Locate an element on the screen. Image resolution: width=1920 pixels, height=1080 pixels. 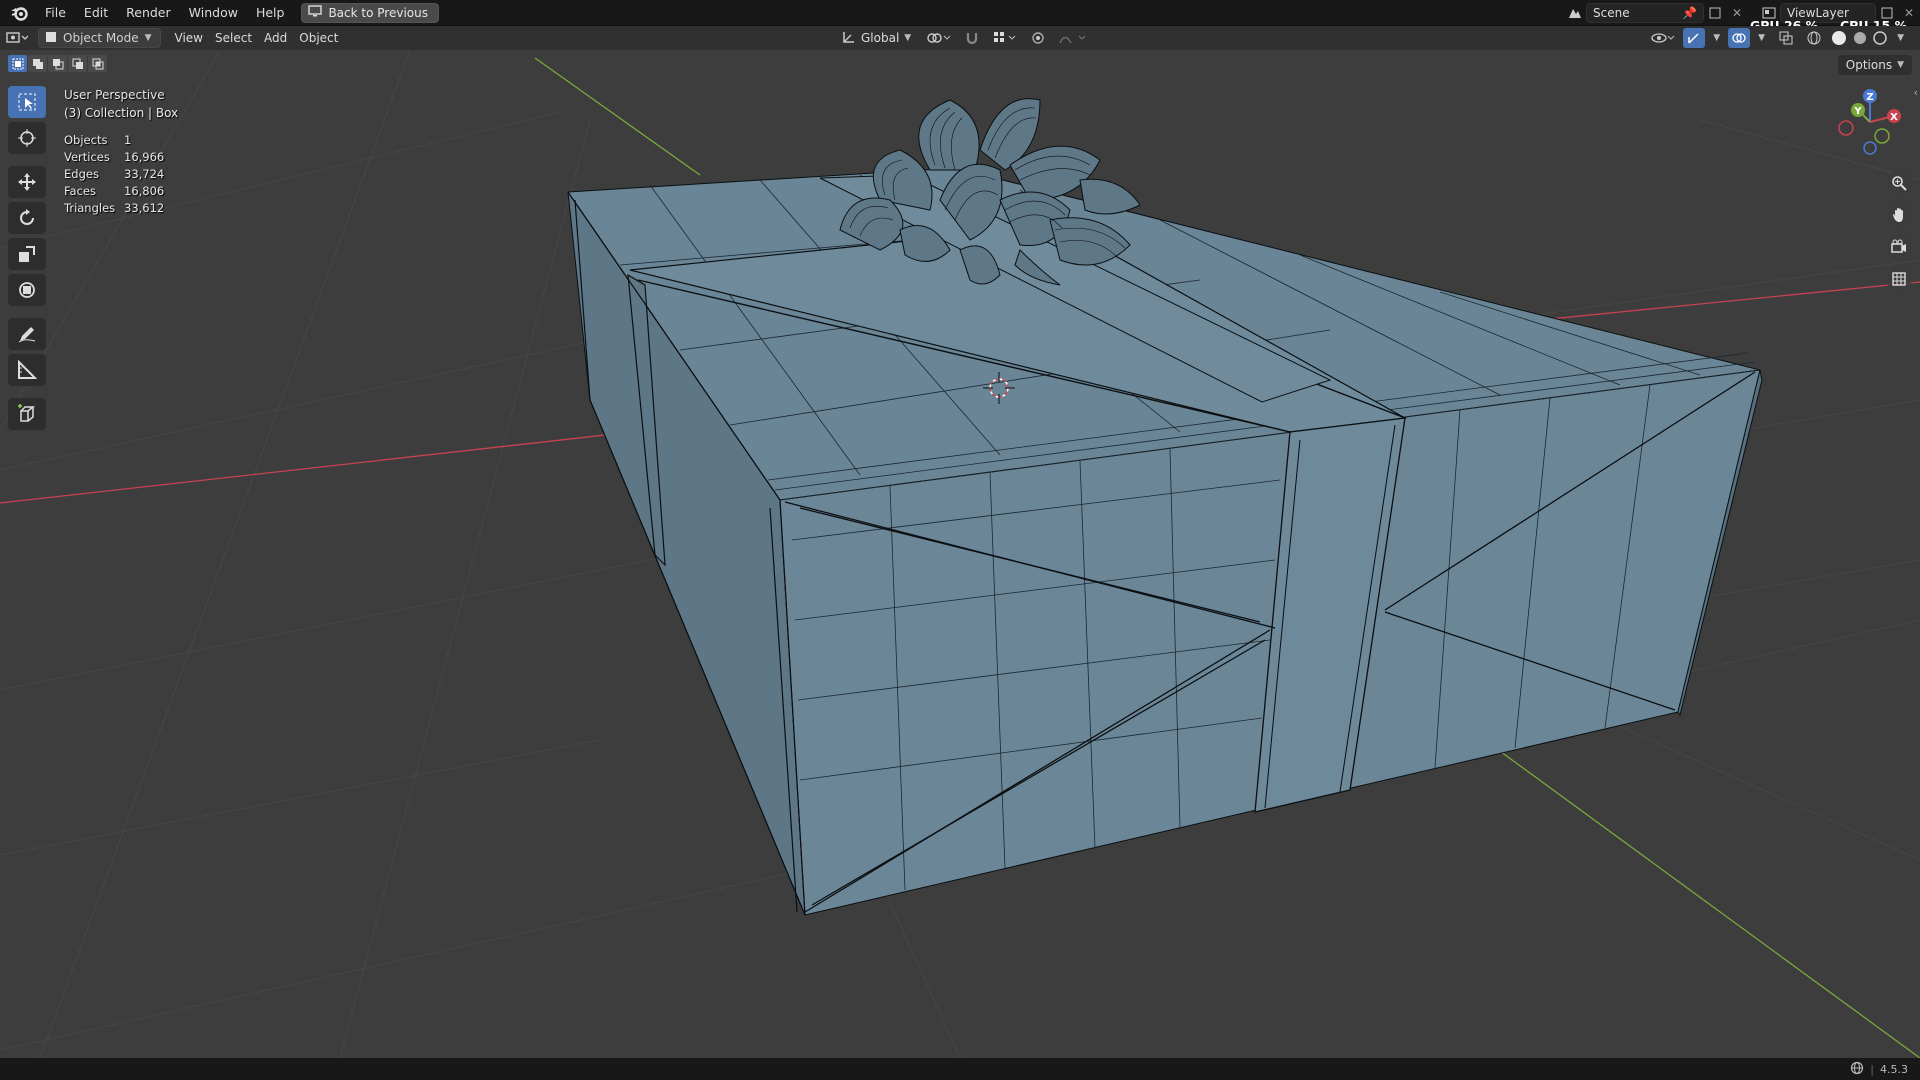
gizmo-toggle is located at coordinates (1694, 38).